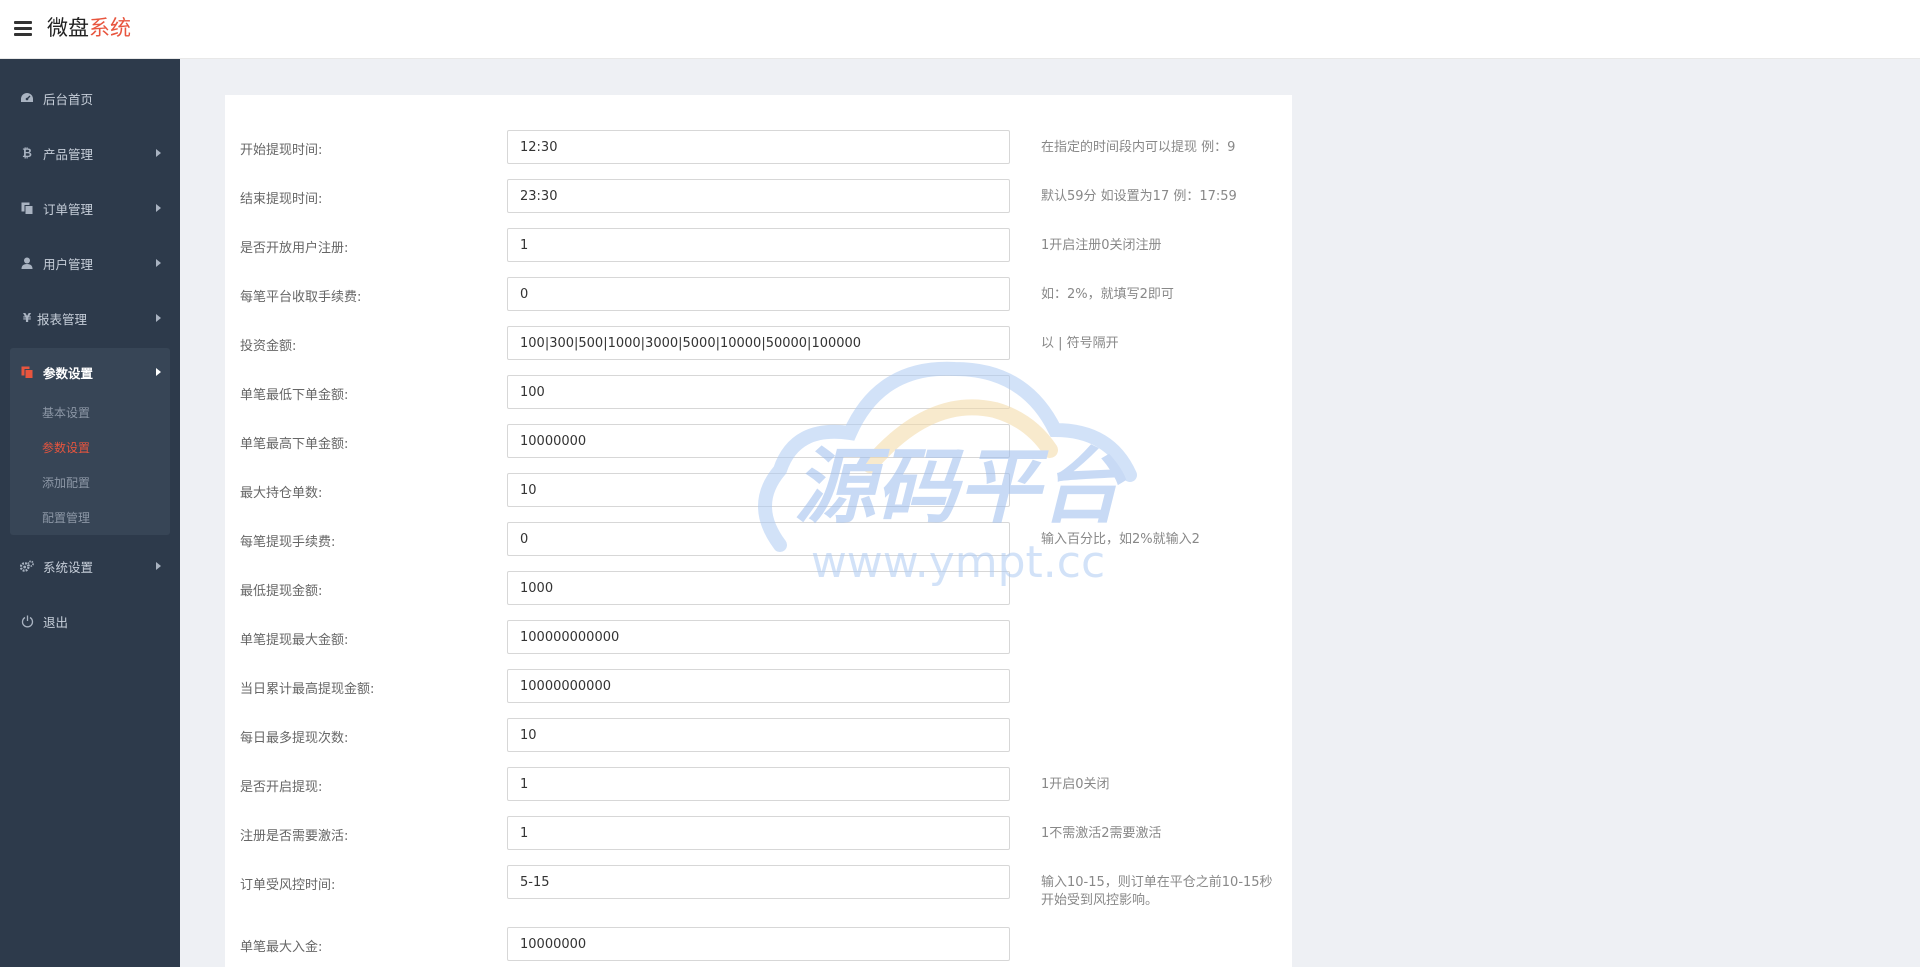  What do you see at coordinates (68, 373) in the screenshot?
I see `sidebar-item-label: 参数设置` at bounding box center [68, 373].